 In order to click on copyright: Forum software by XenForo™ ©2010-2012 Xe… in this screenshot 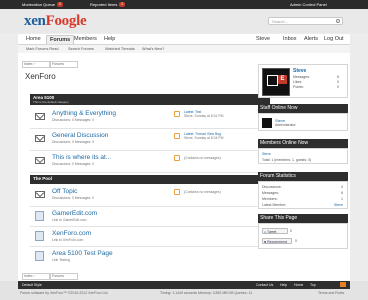, I will do `click(64, 293)`.